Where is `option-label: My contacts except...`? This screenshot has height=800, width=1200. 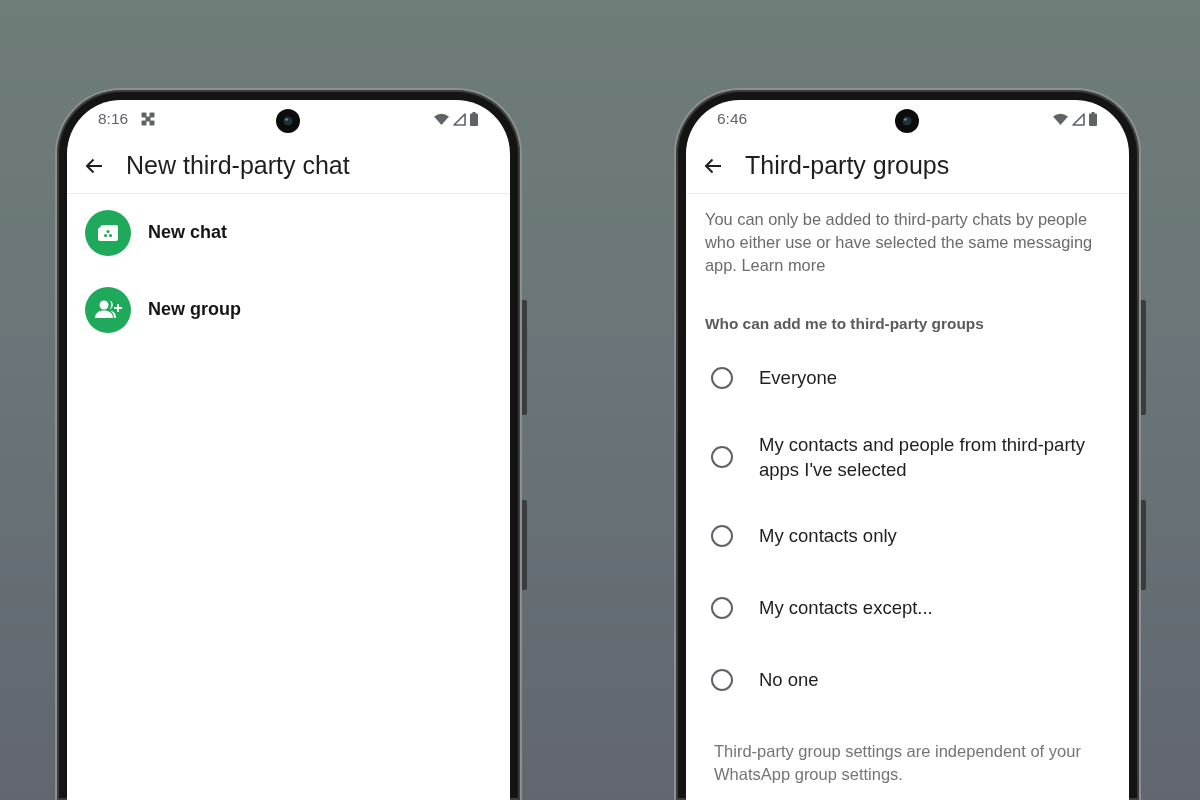 option-label: My contacts except... is located at coordinates (846, 608).